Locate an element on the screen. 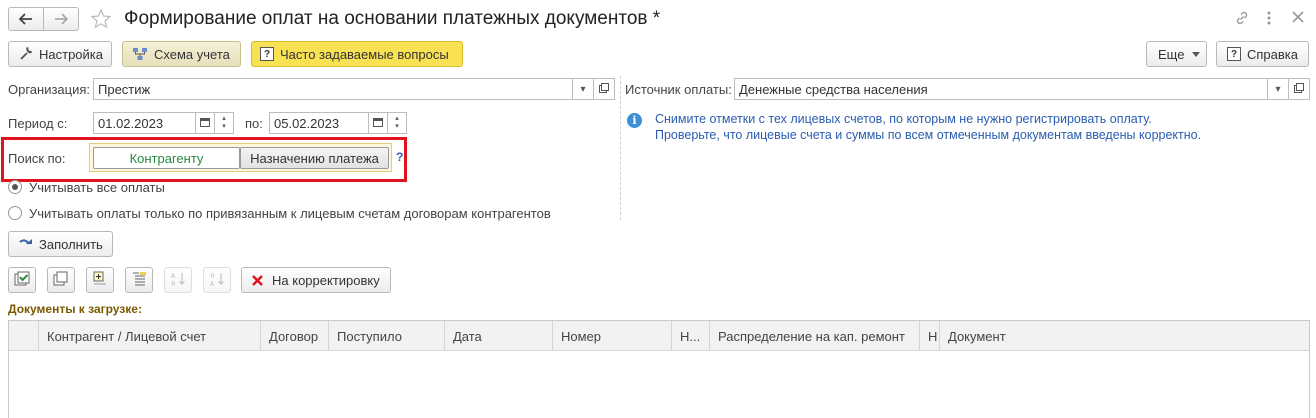 Image resolution: width=1316 pixels, height=418 pixels. period-from-field: 01.02.2023 is located at coordinates (144, 123).